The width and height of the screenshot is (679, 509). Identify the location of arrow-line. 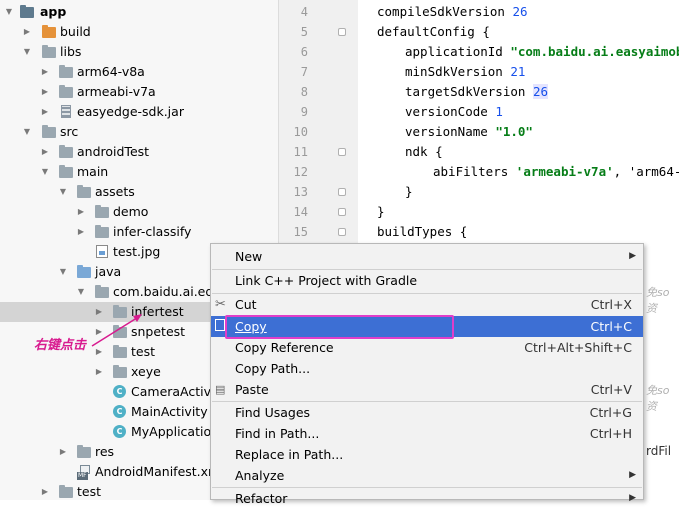
(116, 331).